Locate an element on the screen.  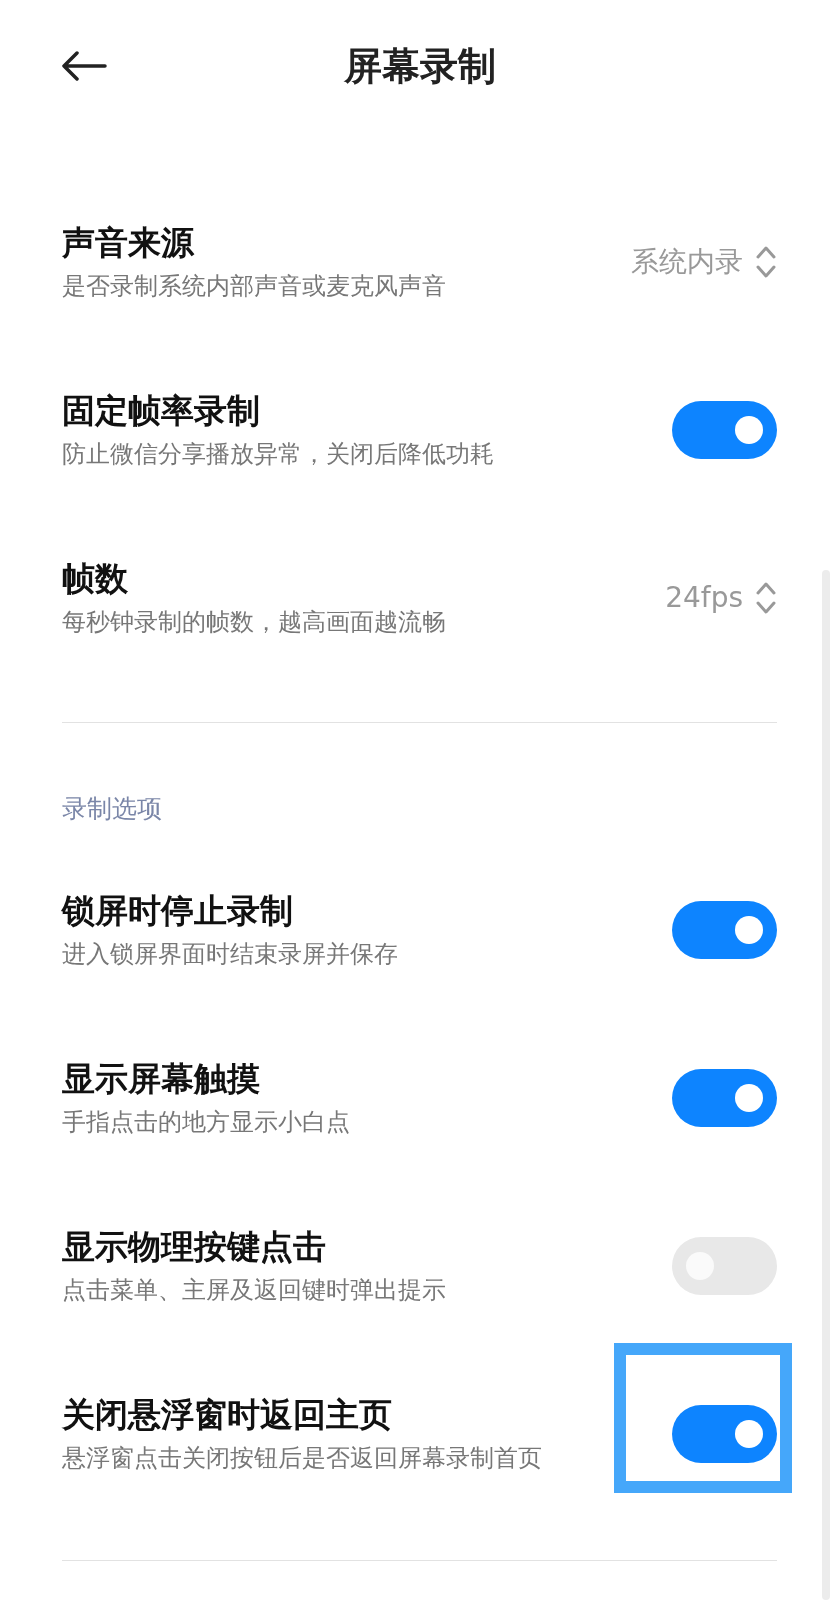
setting-title: 显示屏幕触摸 is located at coordinates (161, 1079).